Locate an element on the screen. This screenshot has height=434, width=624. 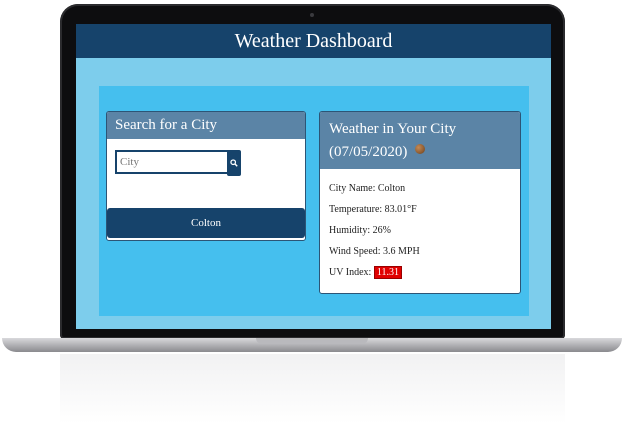
temperature-text: Temperature: 83.01°F is located at coordinates (373, 209).